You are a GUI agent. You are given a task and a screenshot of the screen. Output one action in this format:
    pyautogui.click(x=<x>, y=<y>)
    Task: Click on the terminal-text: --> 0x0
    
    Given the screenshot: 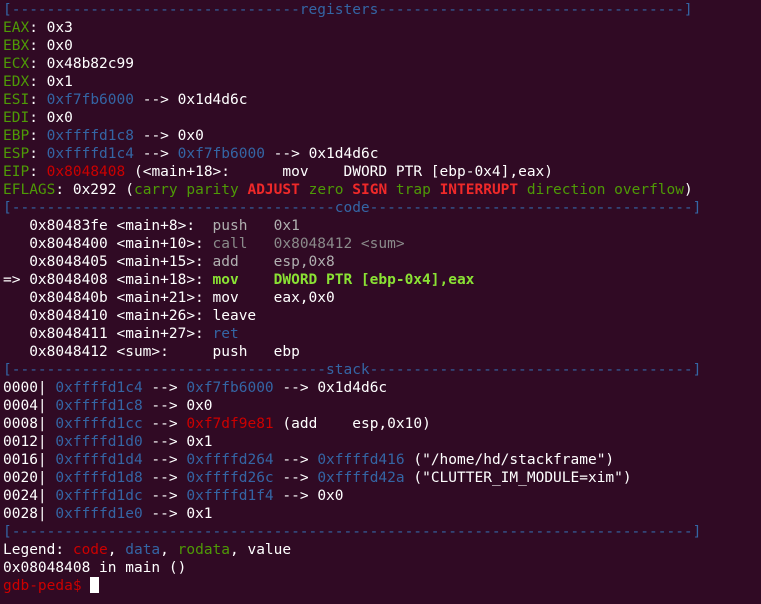 What is the action you would take?
    pyautogui.click(x=177, y=406)
    